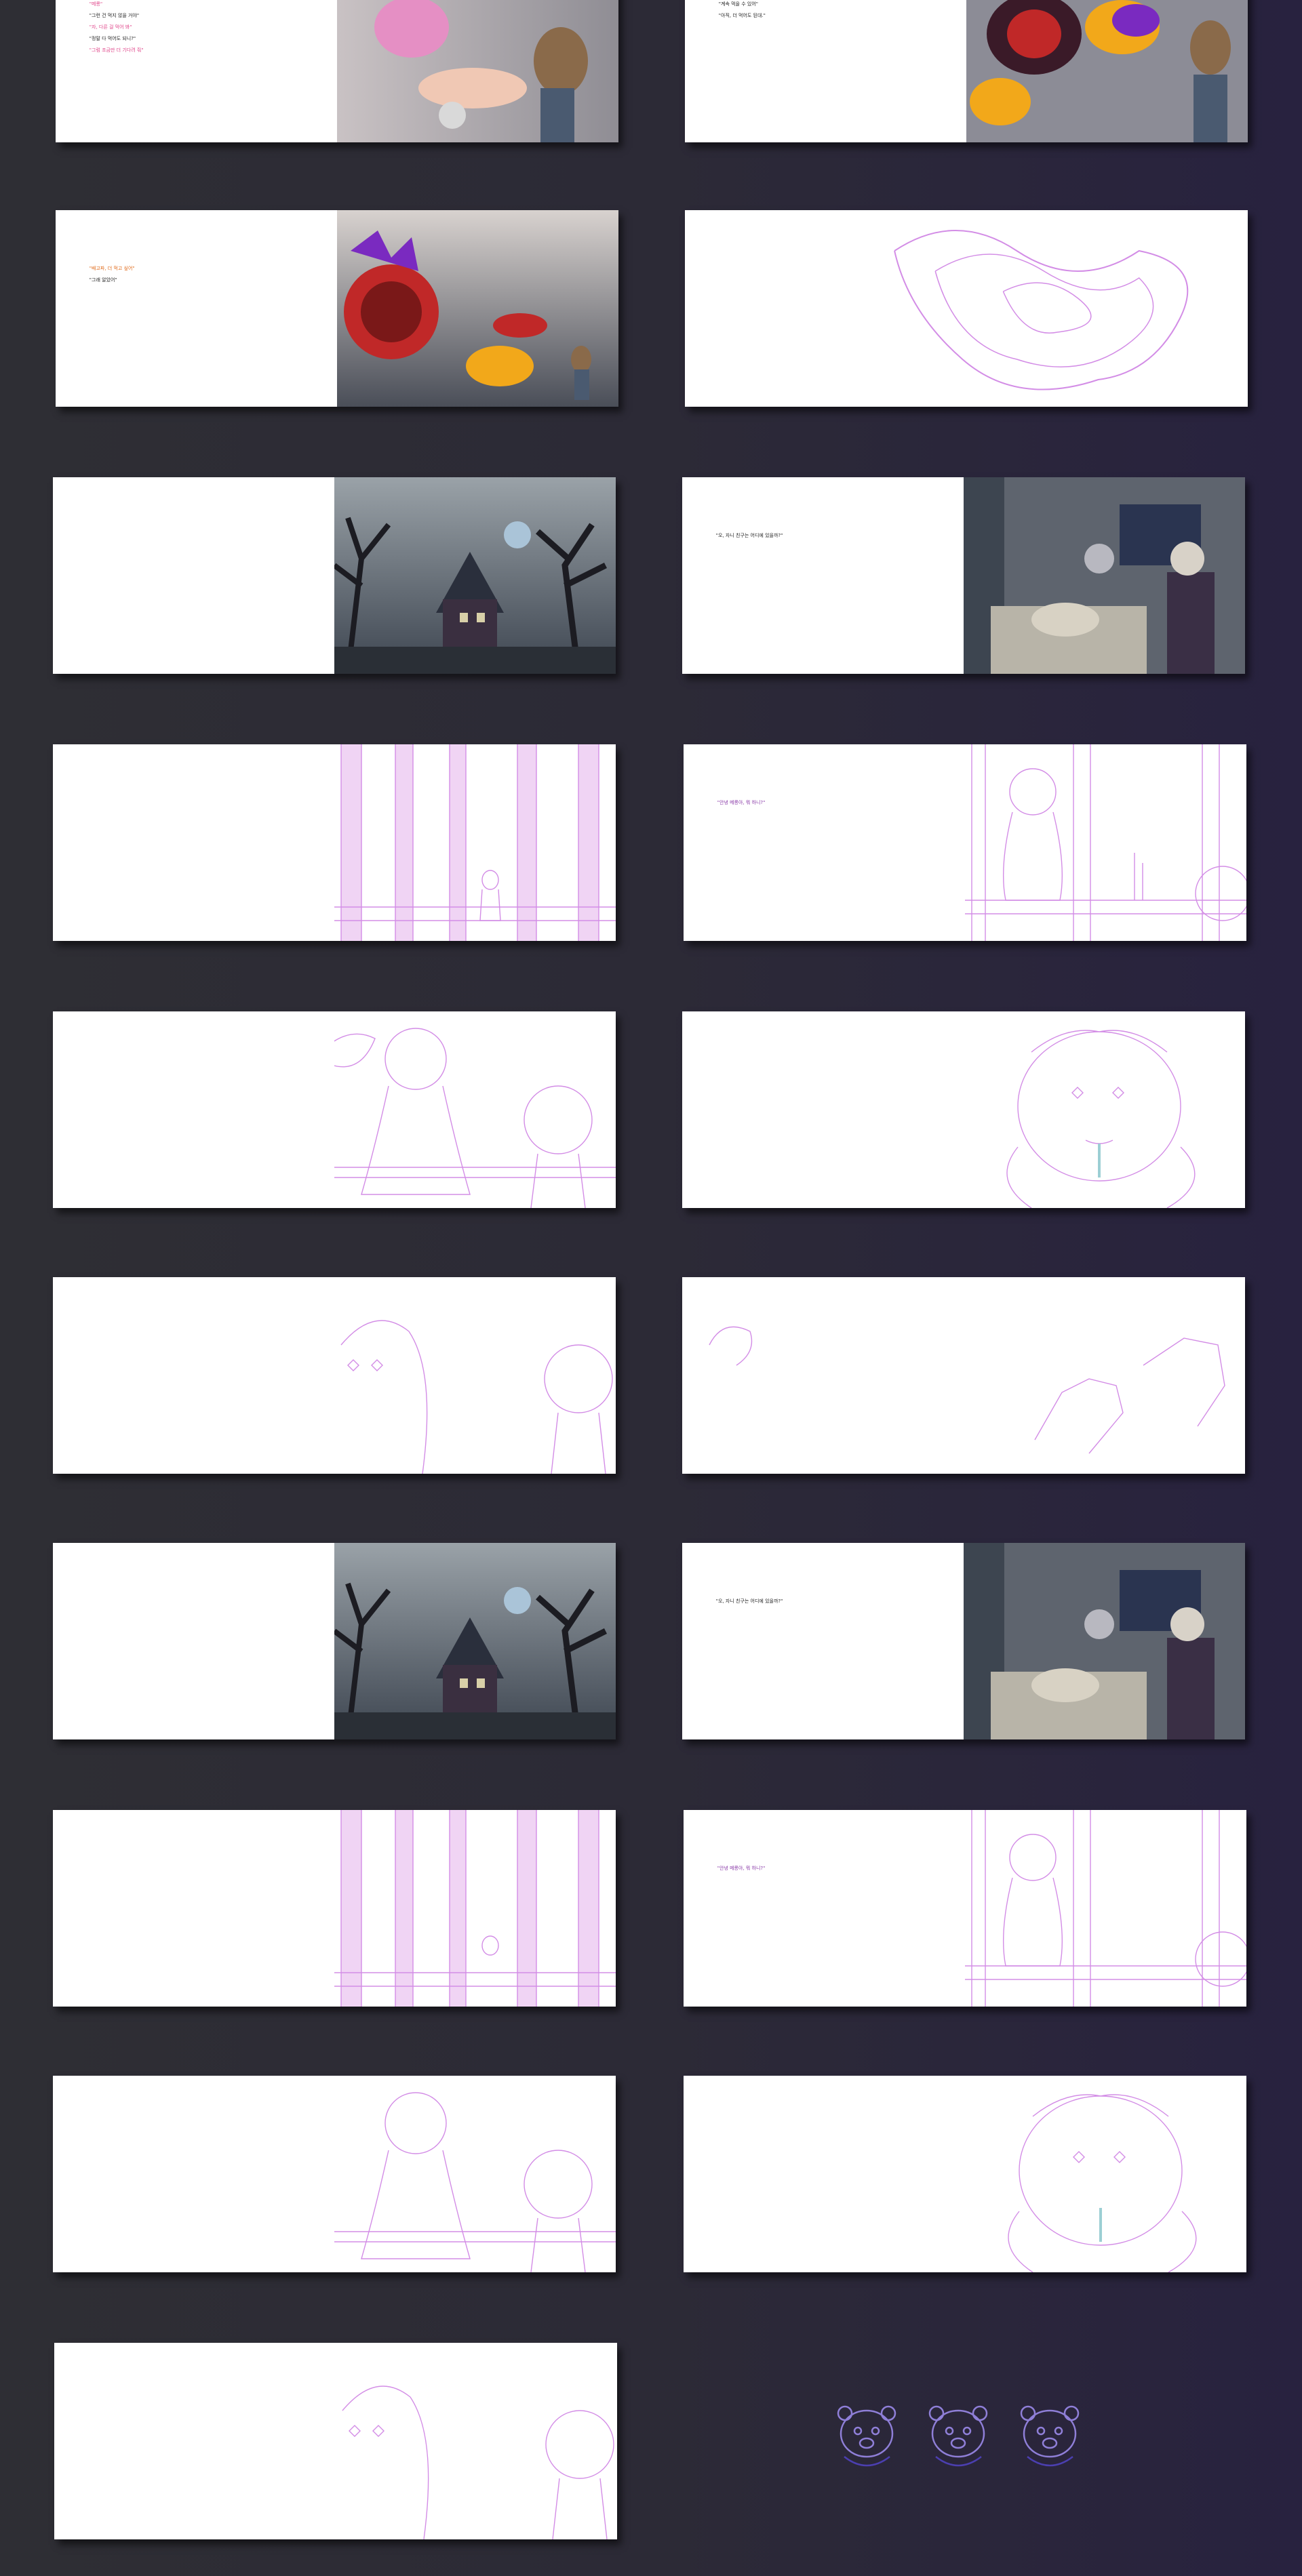  I want to click on story-line: "자, 다른 걸 먹어 봐", so click(110, 27).